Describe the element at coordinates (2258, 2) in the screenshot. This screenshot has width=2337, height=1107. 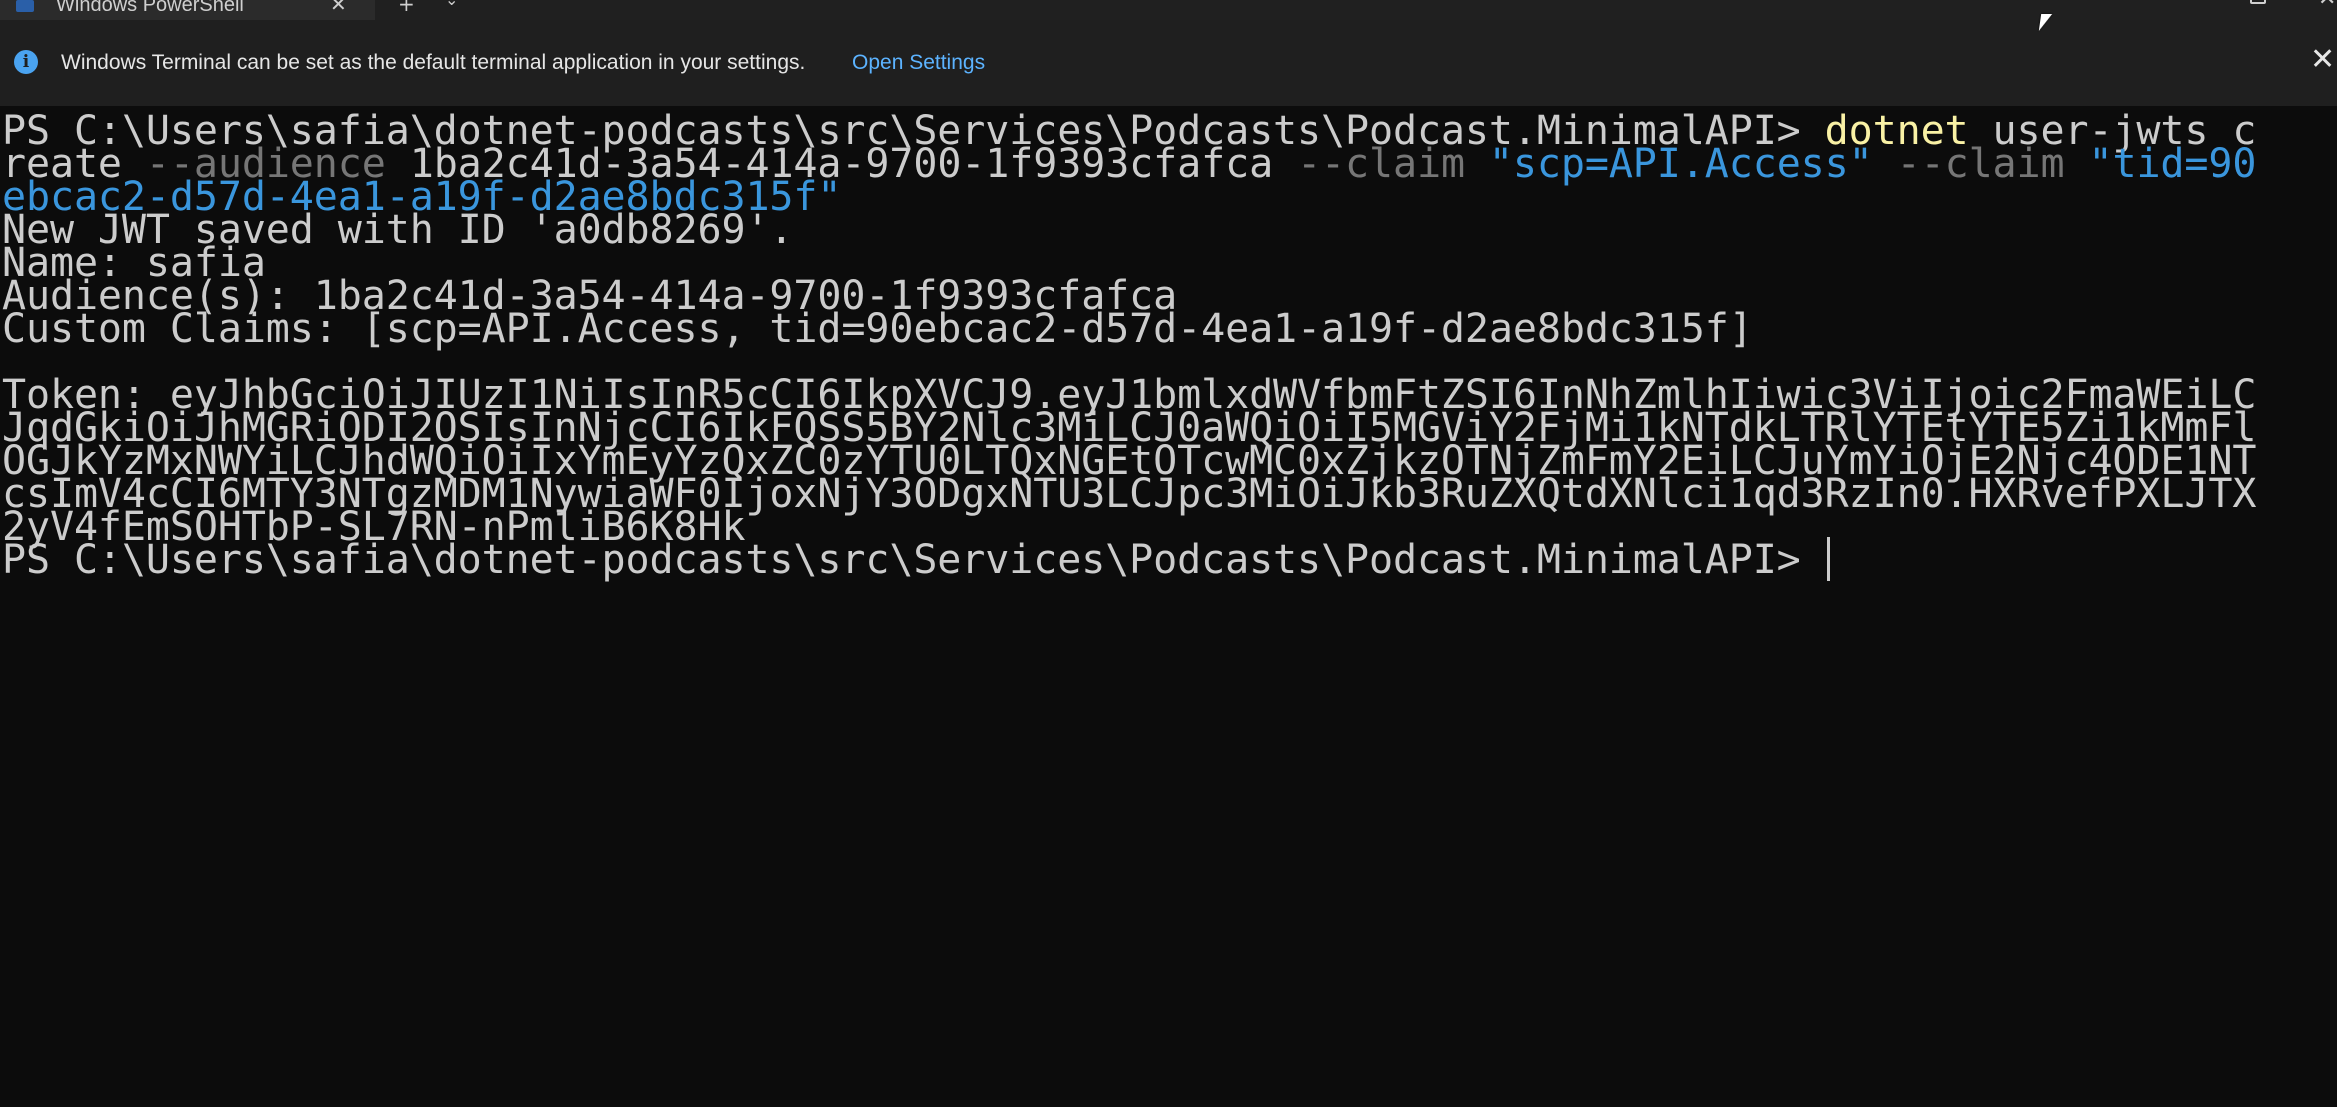
I see `restore-window-icon` at that location.